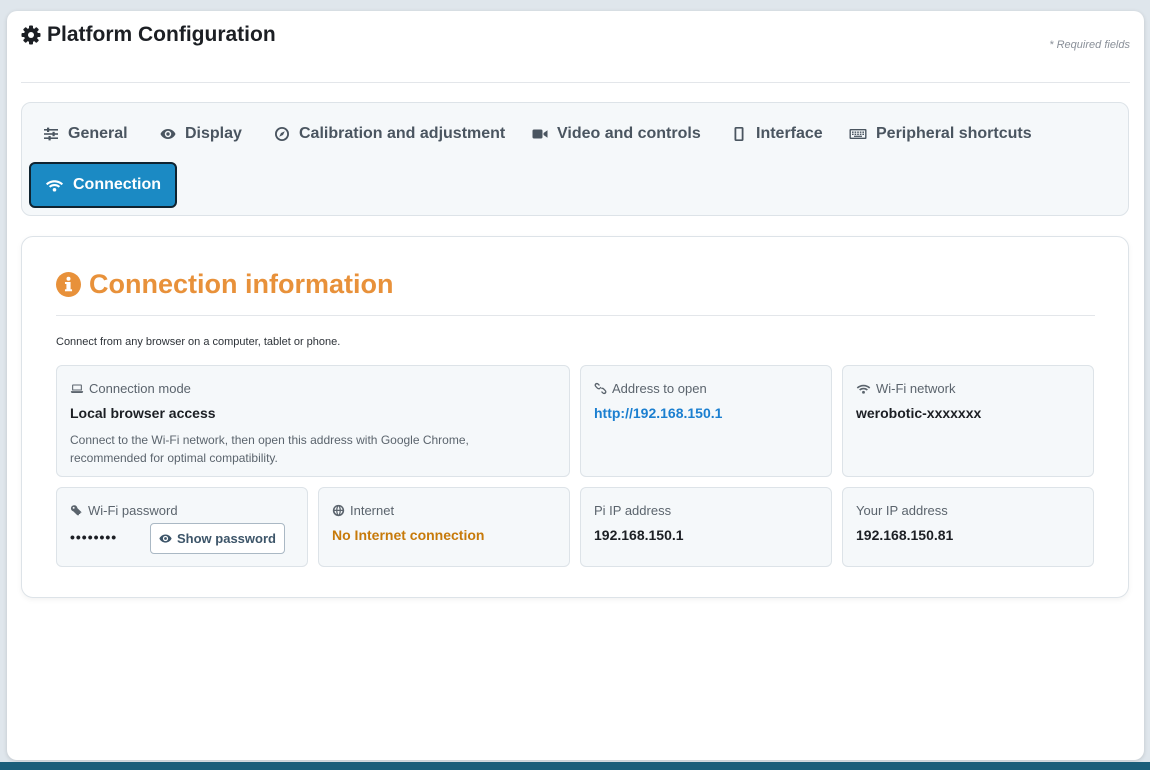 This screenshot has height=770, width=1150. What do you see at coordinates (117, 184) in the screenshot?
I see `tab-label: Connection` at bounding box center [117, 184].